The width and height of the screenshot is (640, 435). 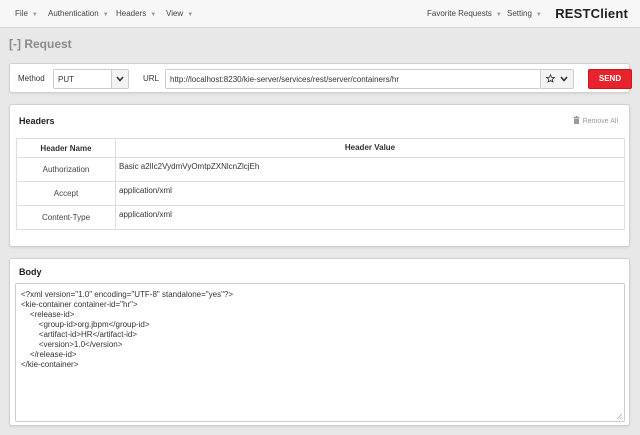 I want to click on body-line: </release-id>, so click(x=49, y=354).